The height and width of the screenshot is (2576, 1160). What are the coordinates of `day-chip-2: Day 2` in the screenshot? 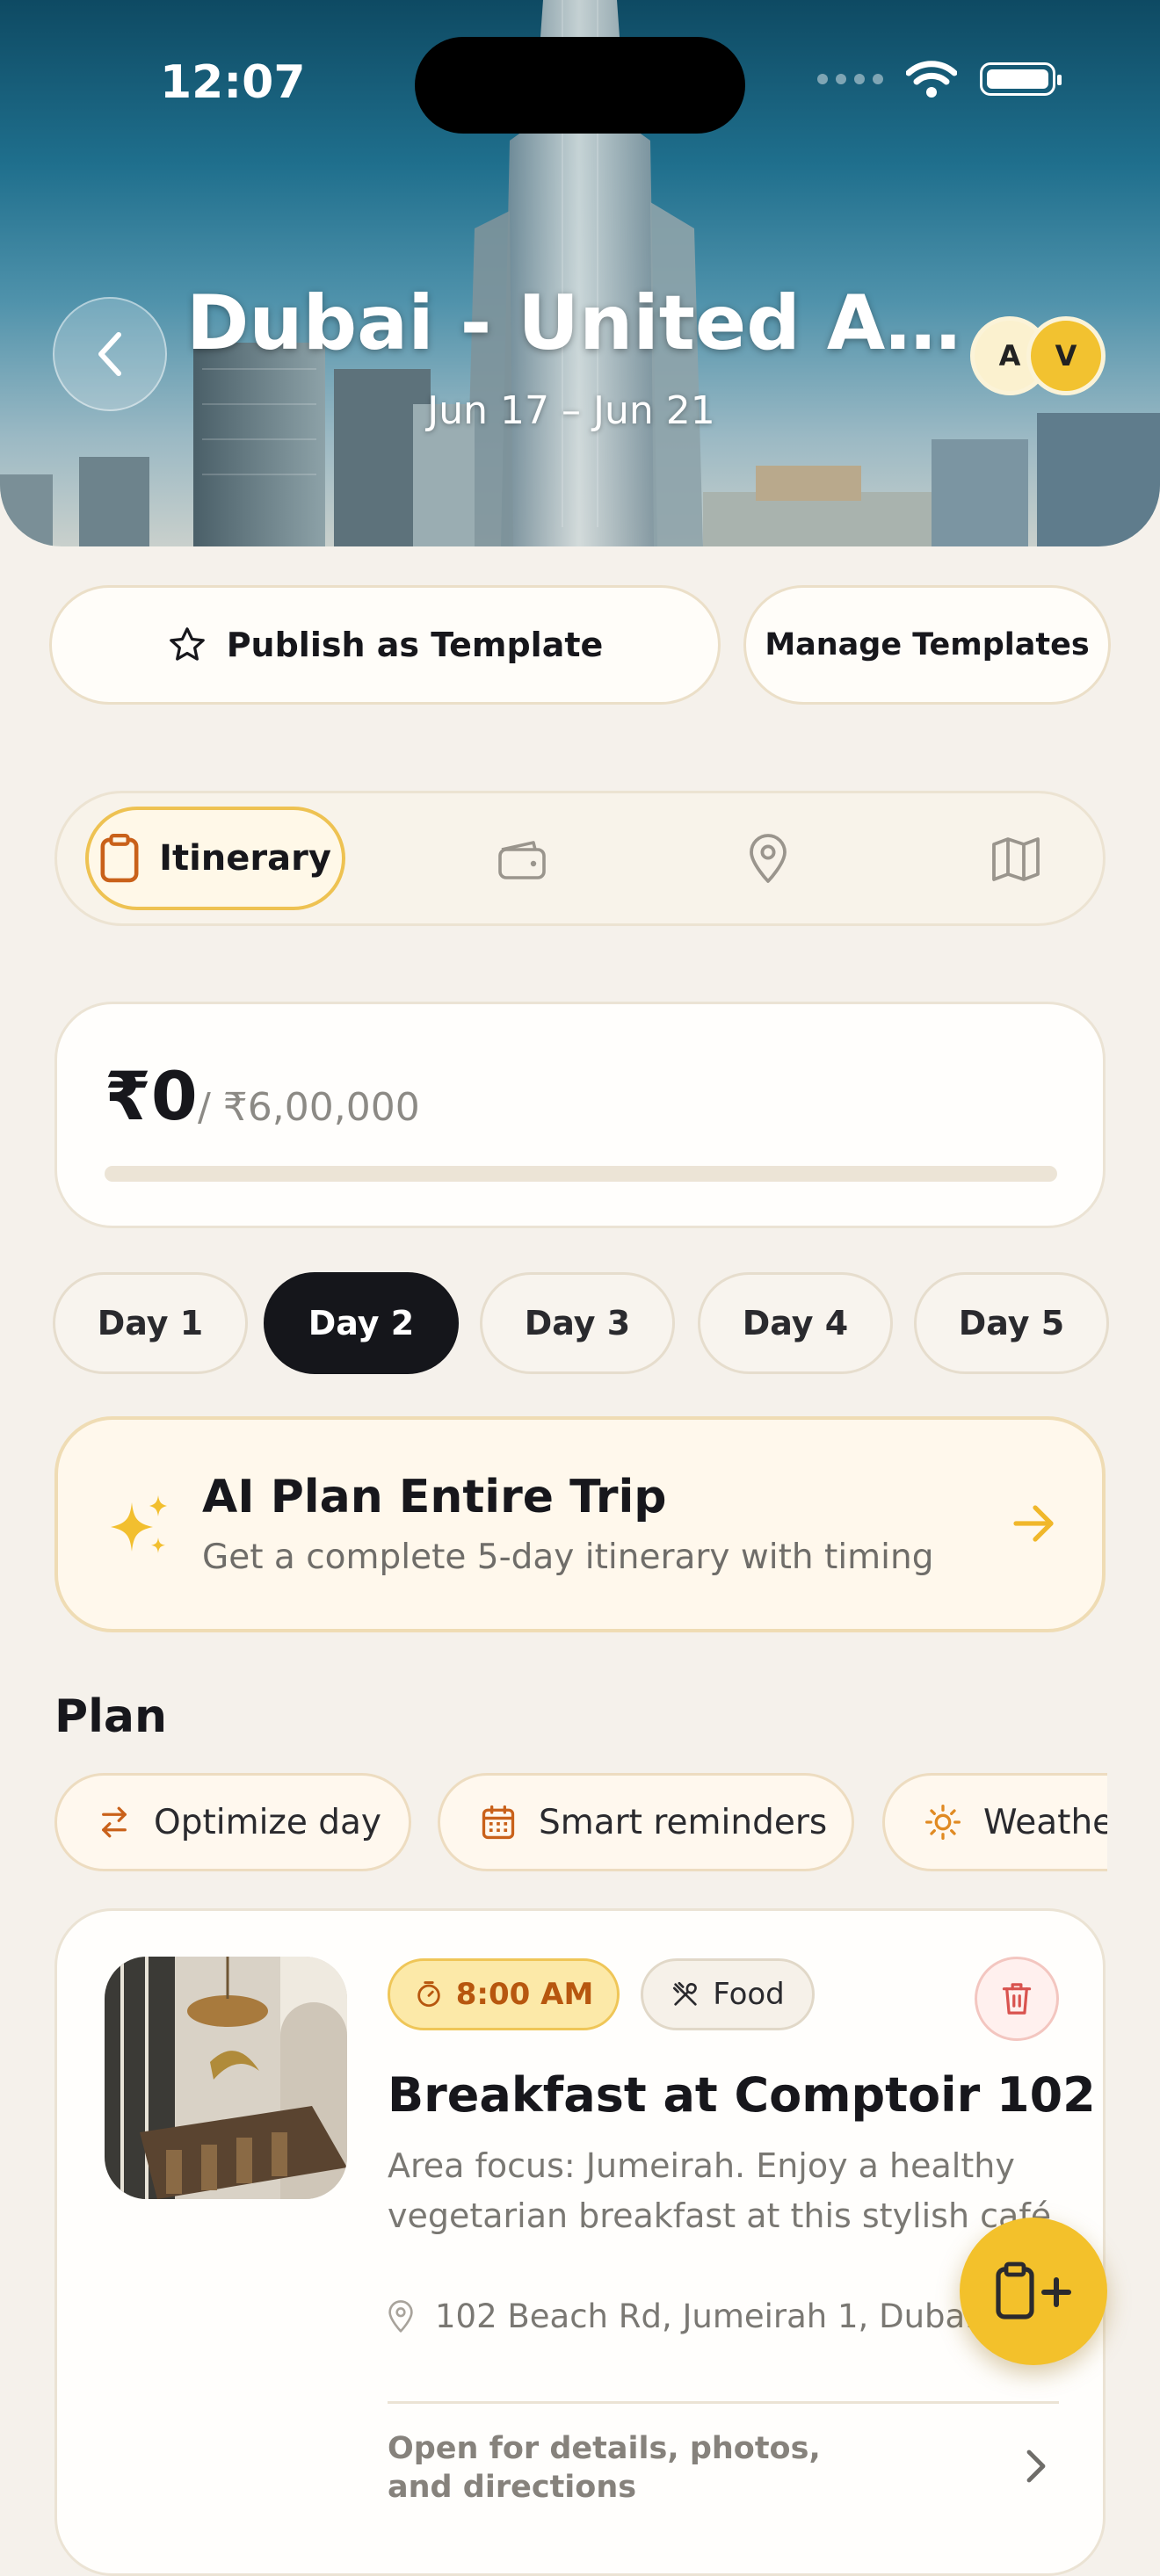 It's located at (361, 1323).